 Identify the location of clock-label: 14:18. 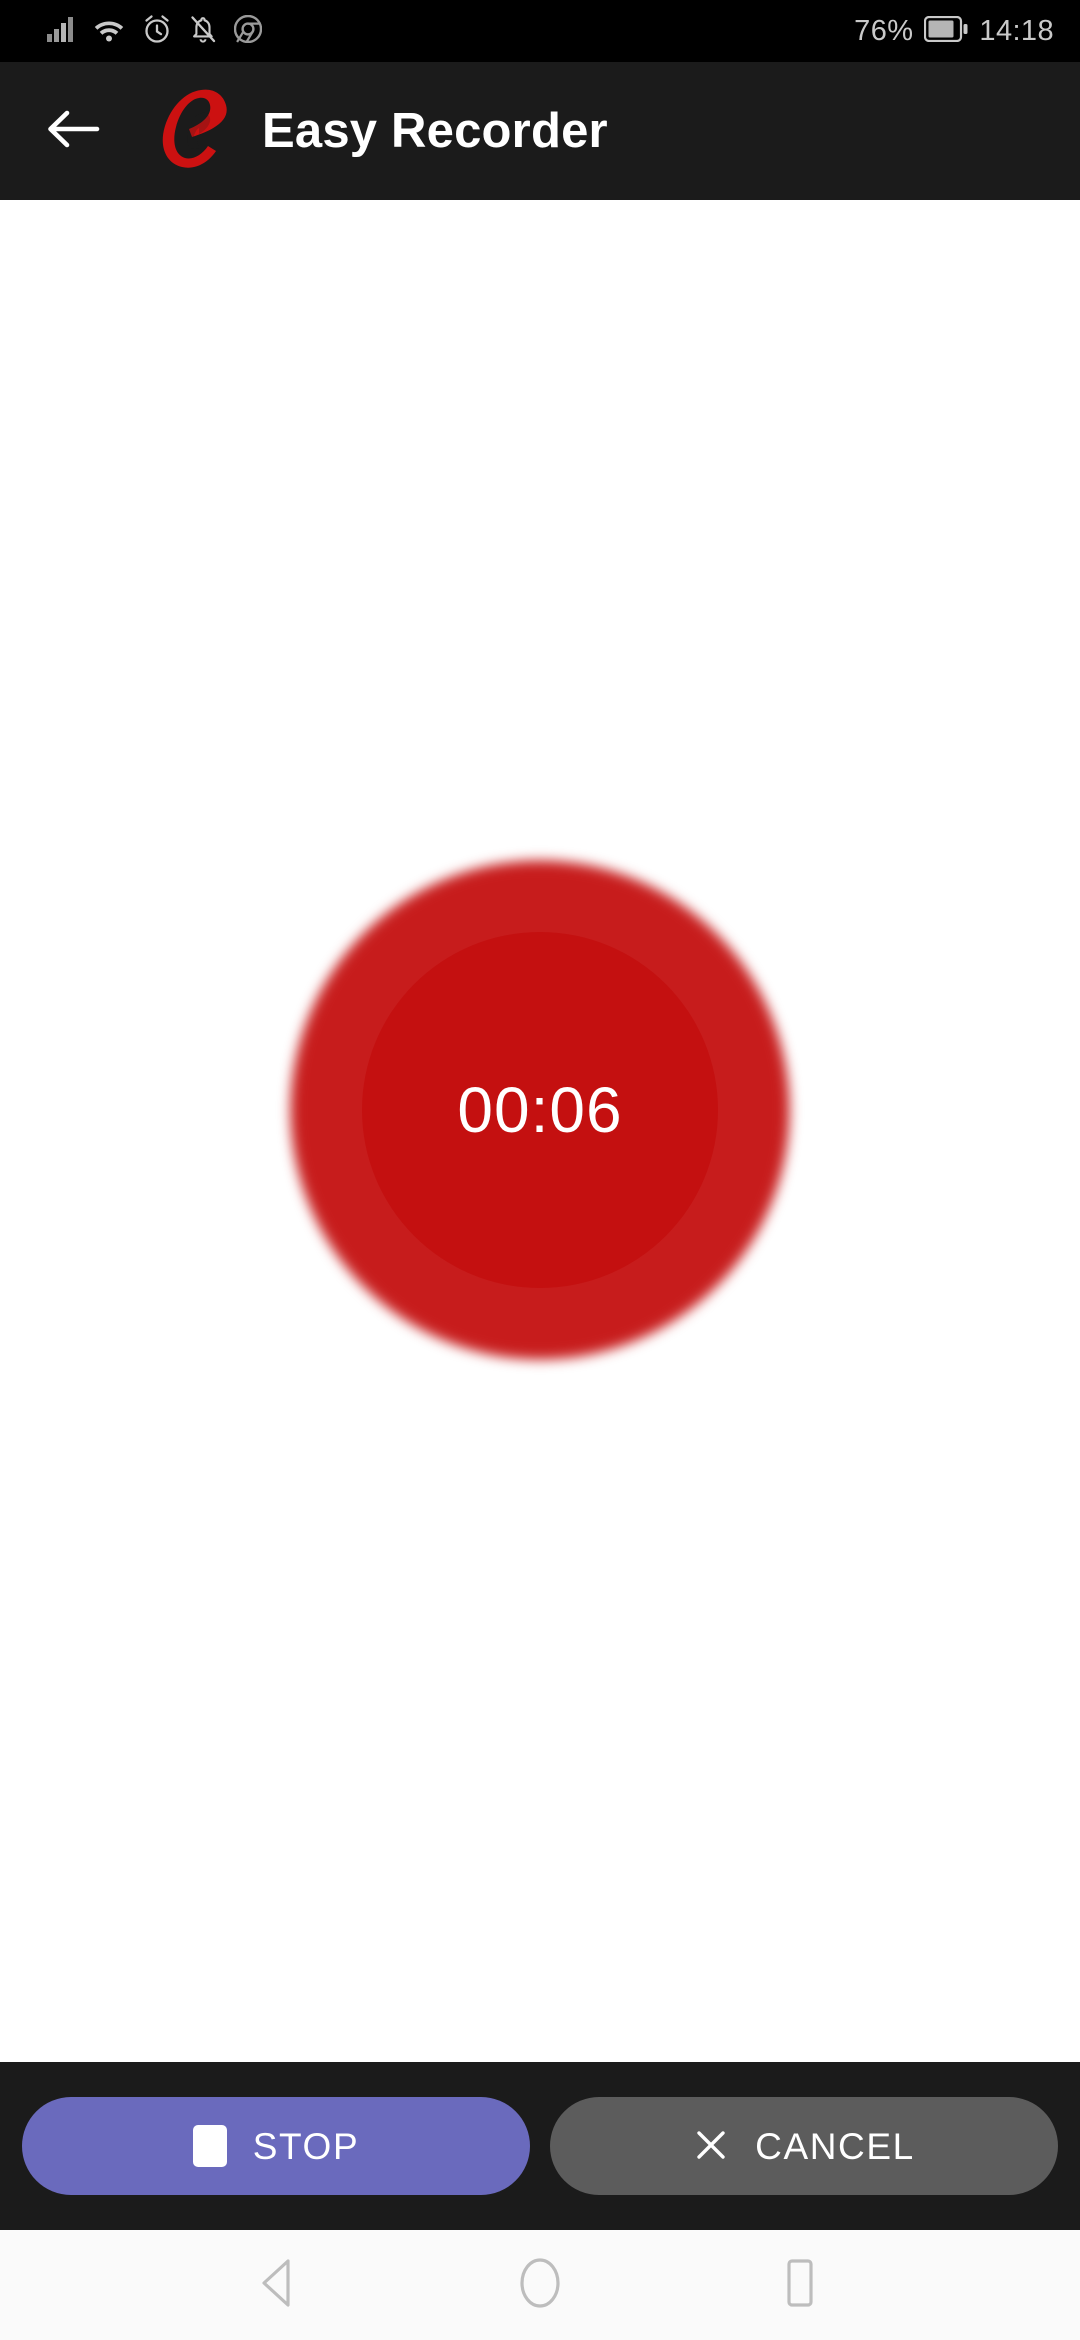
(1016, 30).